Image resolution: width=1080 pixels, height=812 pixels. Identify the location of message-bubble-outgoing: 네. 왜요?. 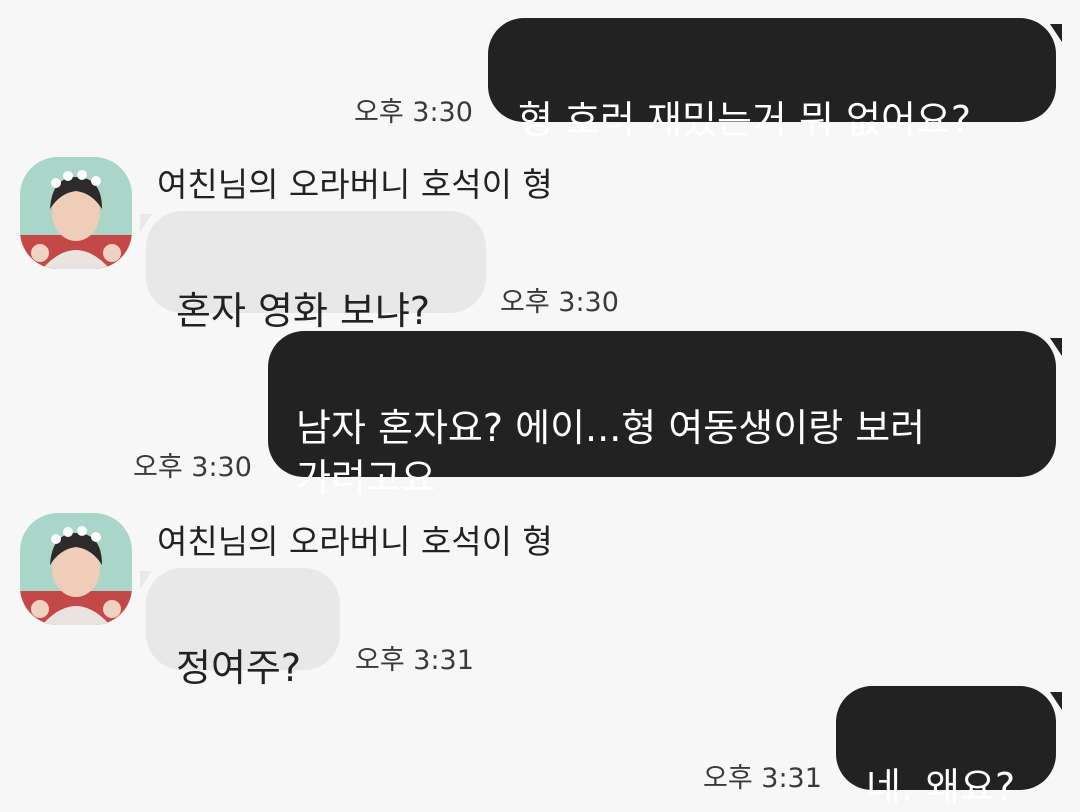
(946, 747).